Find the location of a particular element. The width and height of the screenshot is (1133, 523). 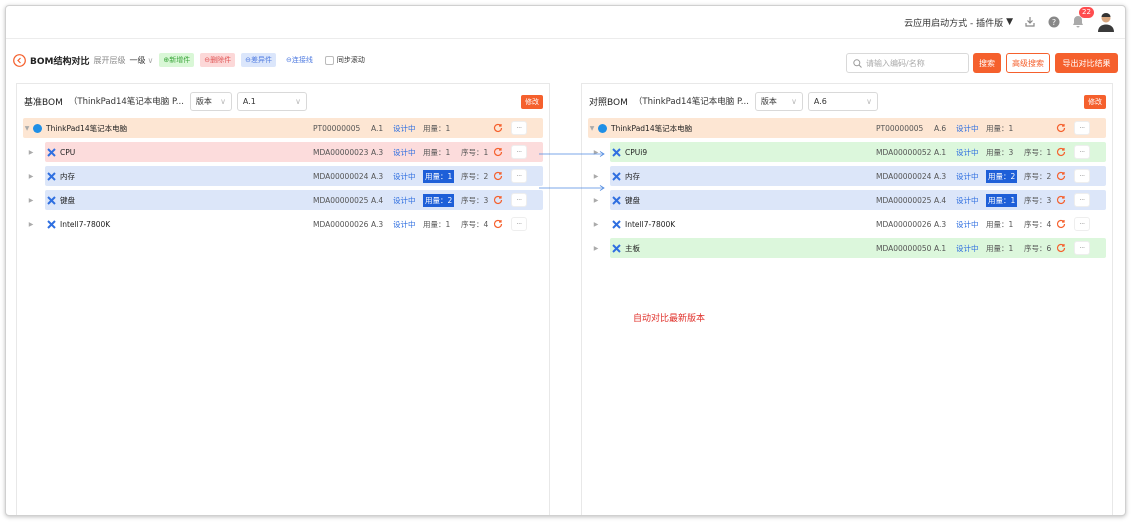

tree-root-row: ▼ ThinkPad14笔记本电脑 PT00000005 A.1 设计中 用量：1 ··· is located at coordinates (283, 128).